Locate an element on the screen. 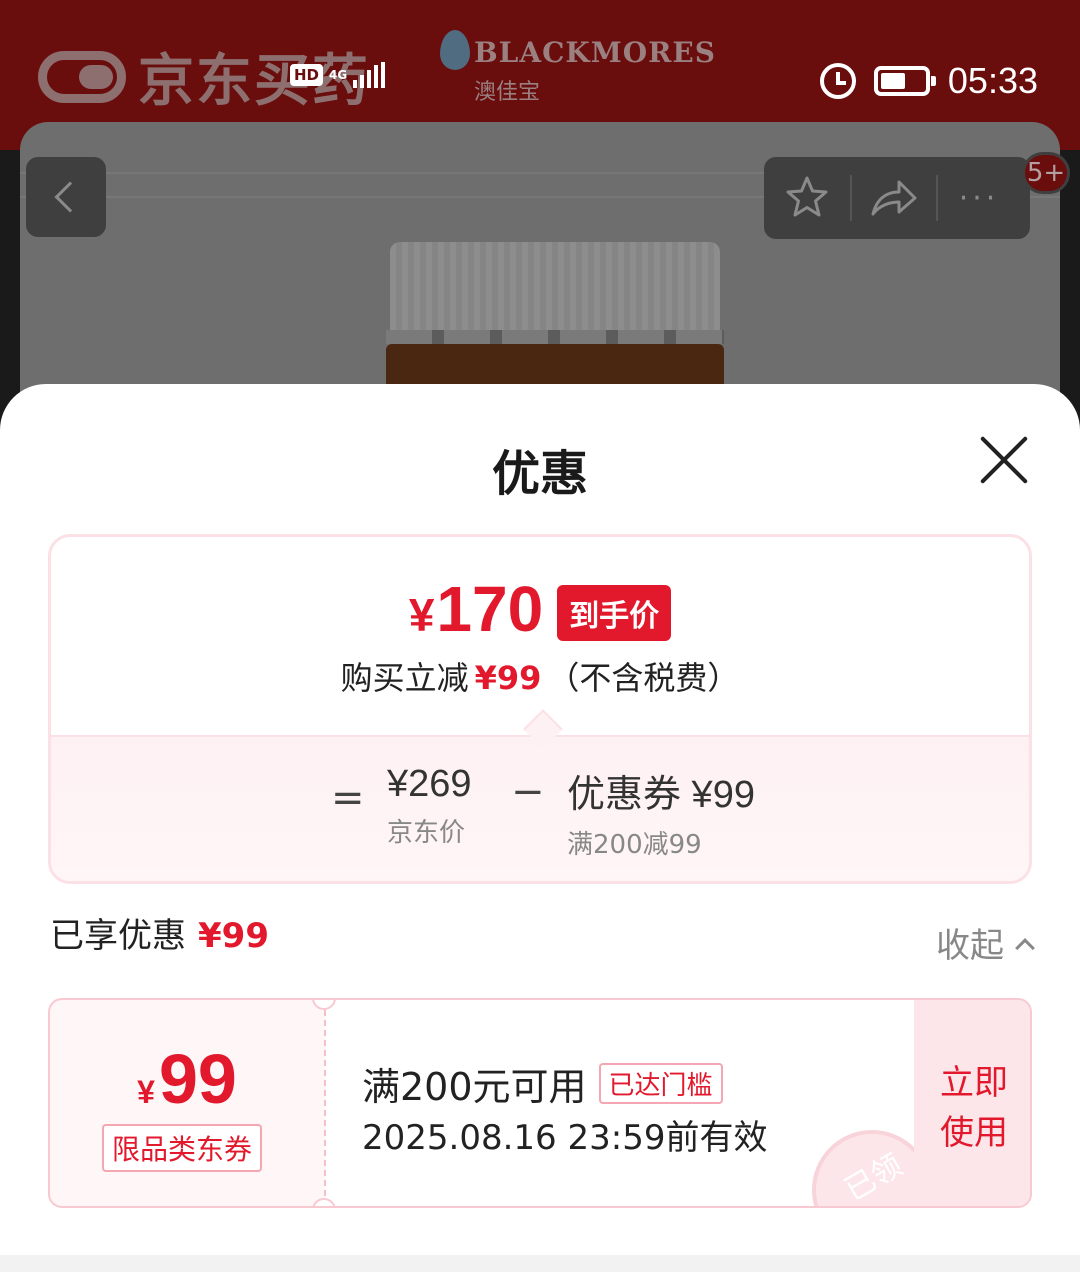 Image resolution: width=1080 pixels, height=1272 pixels. coupon-value: ¥99 限品类东券 is located at coordinates (187, 1103).